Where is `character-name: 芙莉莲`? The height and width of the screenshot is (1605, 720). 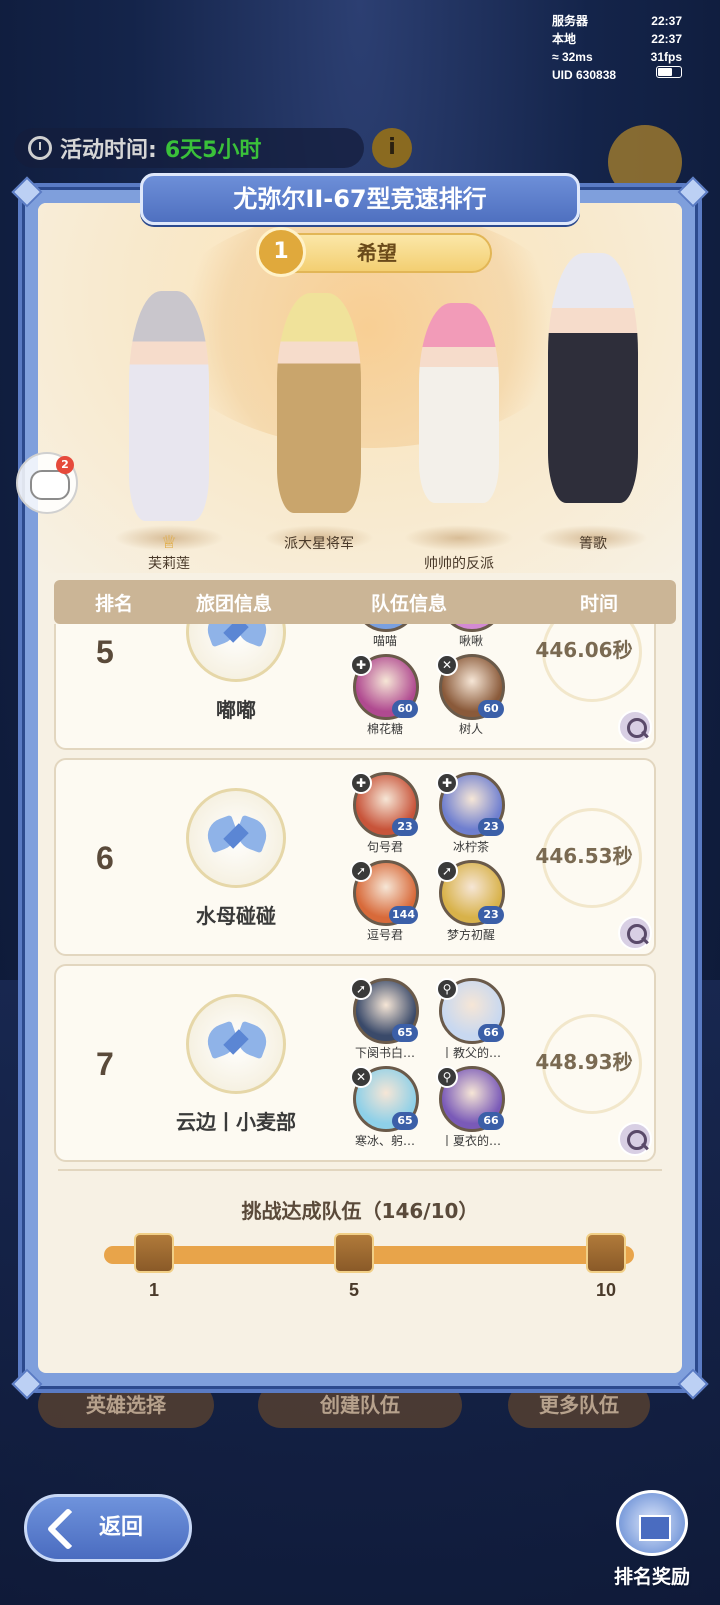 character-name: 芙莉莲 is located at coordinates (169, 564).